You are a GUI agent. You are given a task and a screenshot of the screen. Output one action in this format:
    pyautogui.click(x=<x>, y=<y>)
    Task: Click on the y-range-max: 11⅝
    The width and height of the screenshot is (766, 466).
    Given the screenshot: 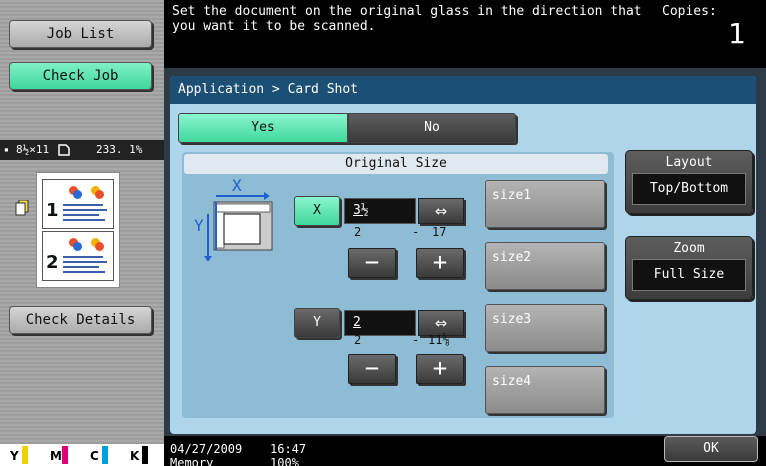 What is the action you would take?
    pyautogui.click(x=439, y=340)
    